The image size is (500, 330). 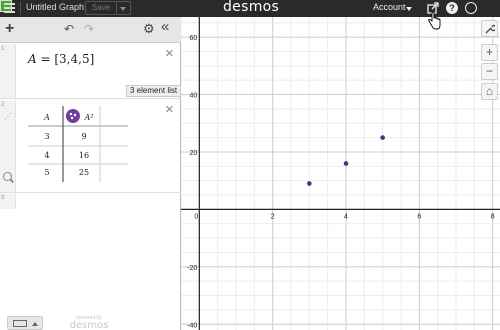 I want to click on expression-gutter: 1, so click(x=8, y=71).